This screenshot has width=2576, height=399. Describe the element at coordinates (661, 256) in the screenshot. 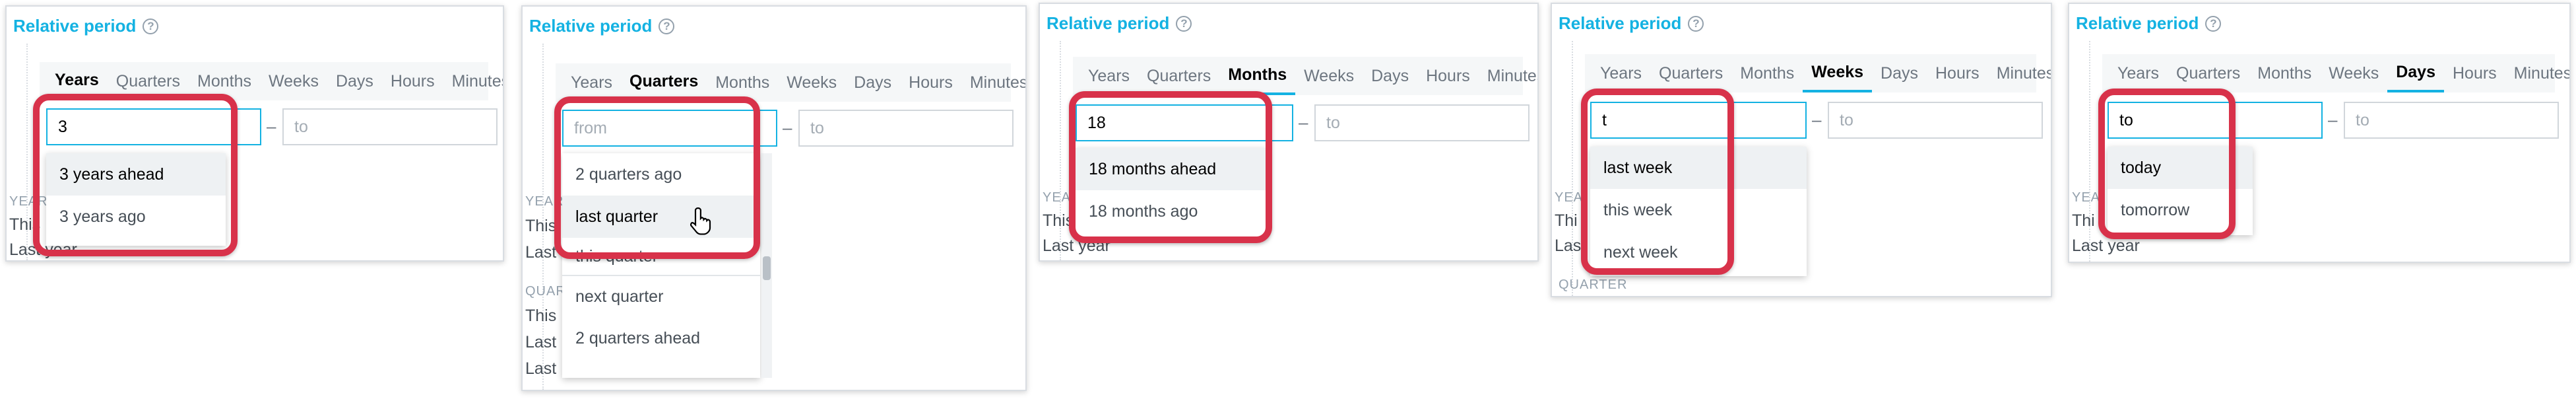

I see `suggestion-option: this quarter` at that location.